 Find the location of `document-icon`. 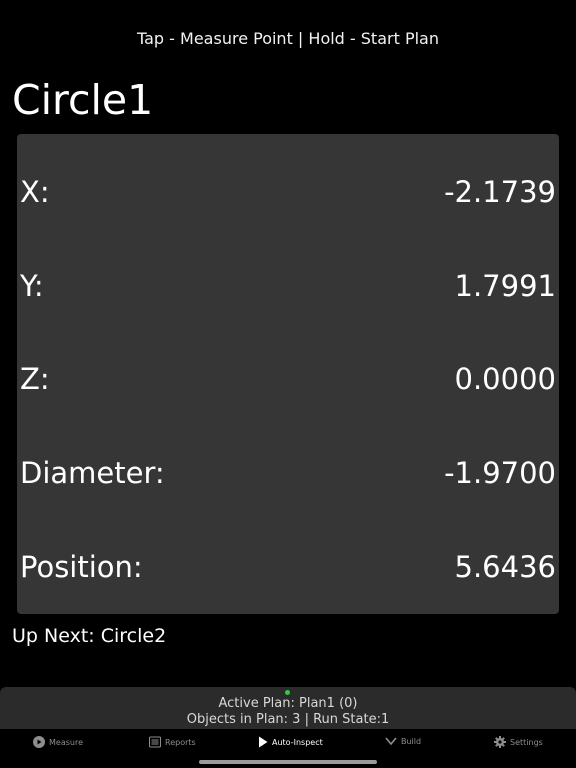

document-icon is located at coordinates (155, 742).